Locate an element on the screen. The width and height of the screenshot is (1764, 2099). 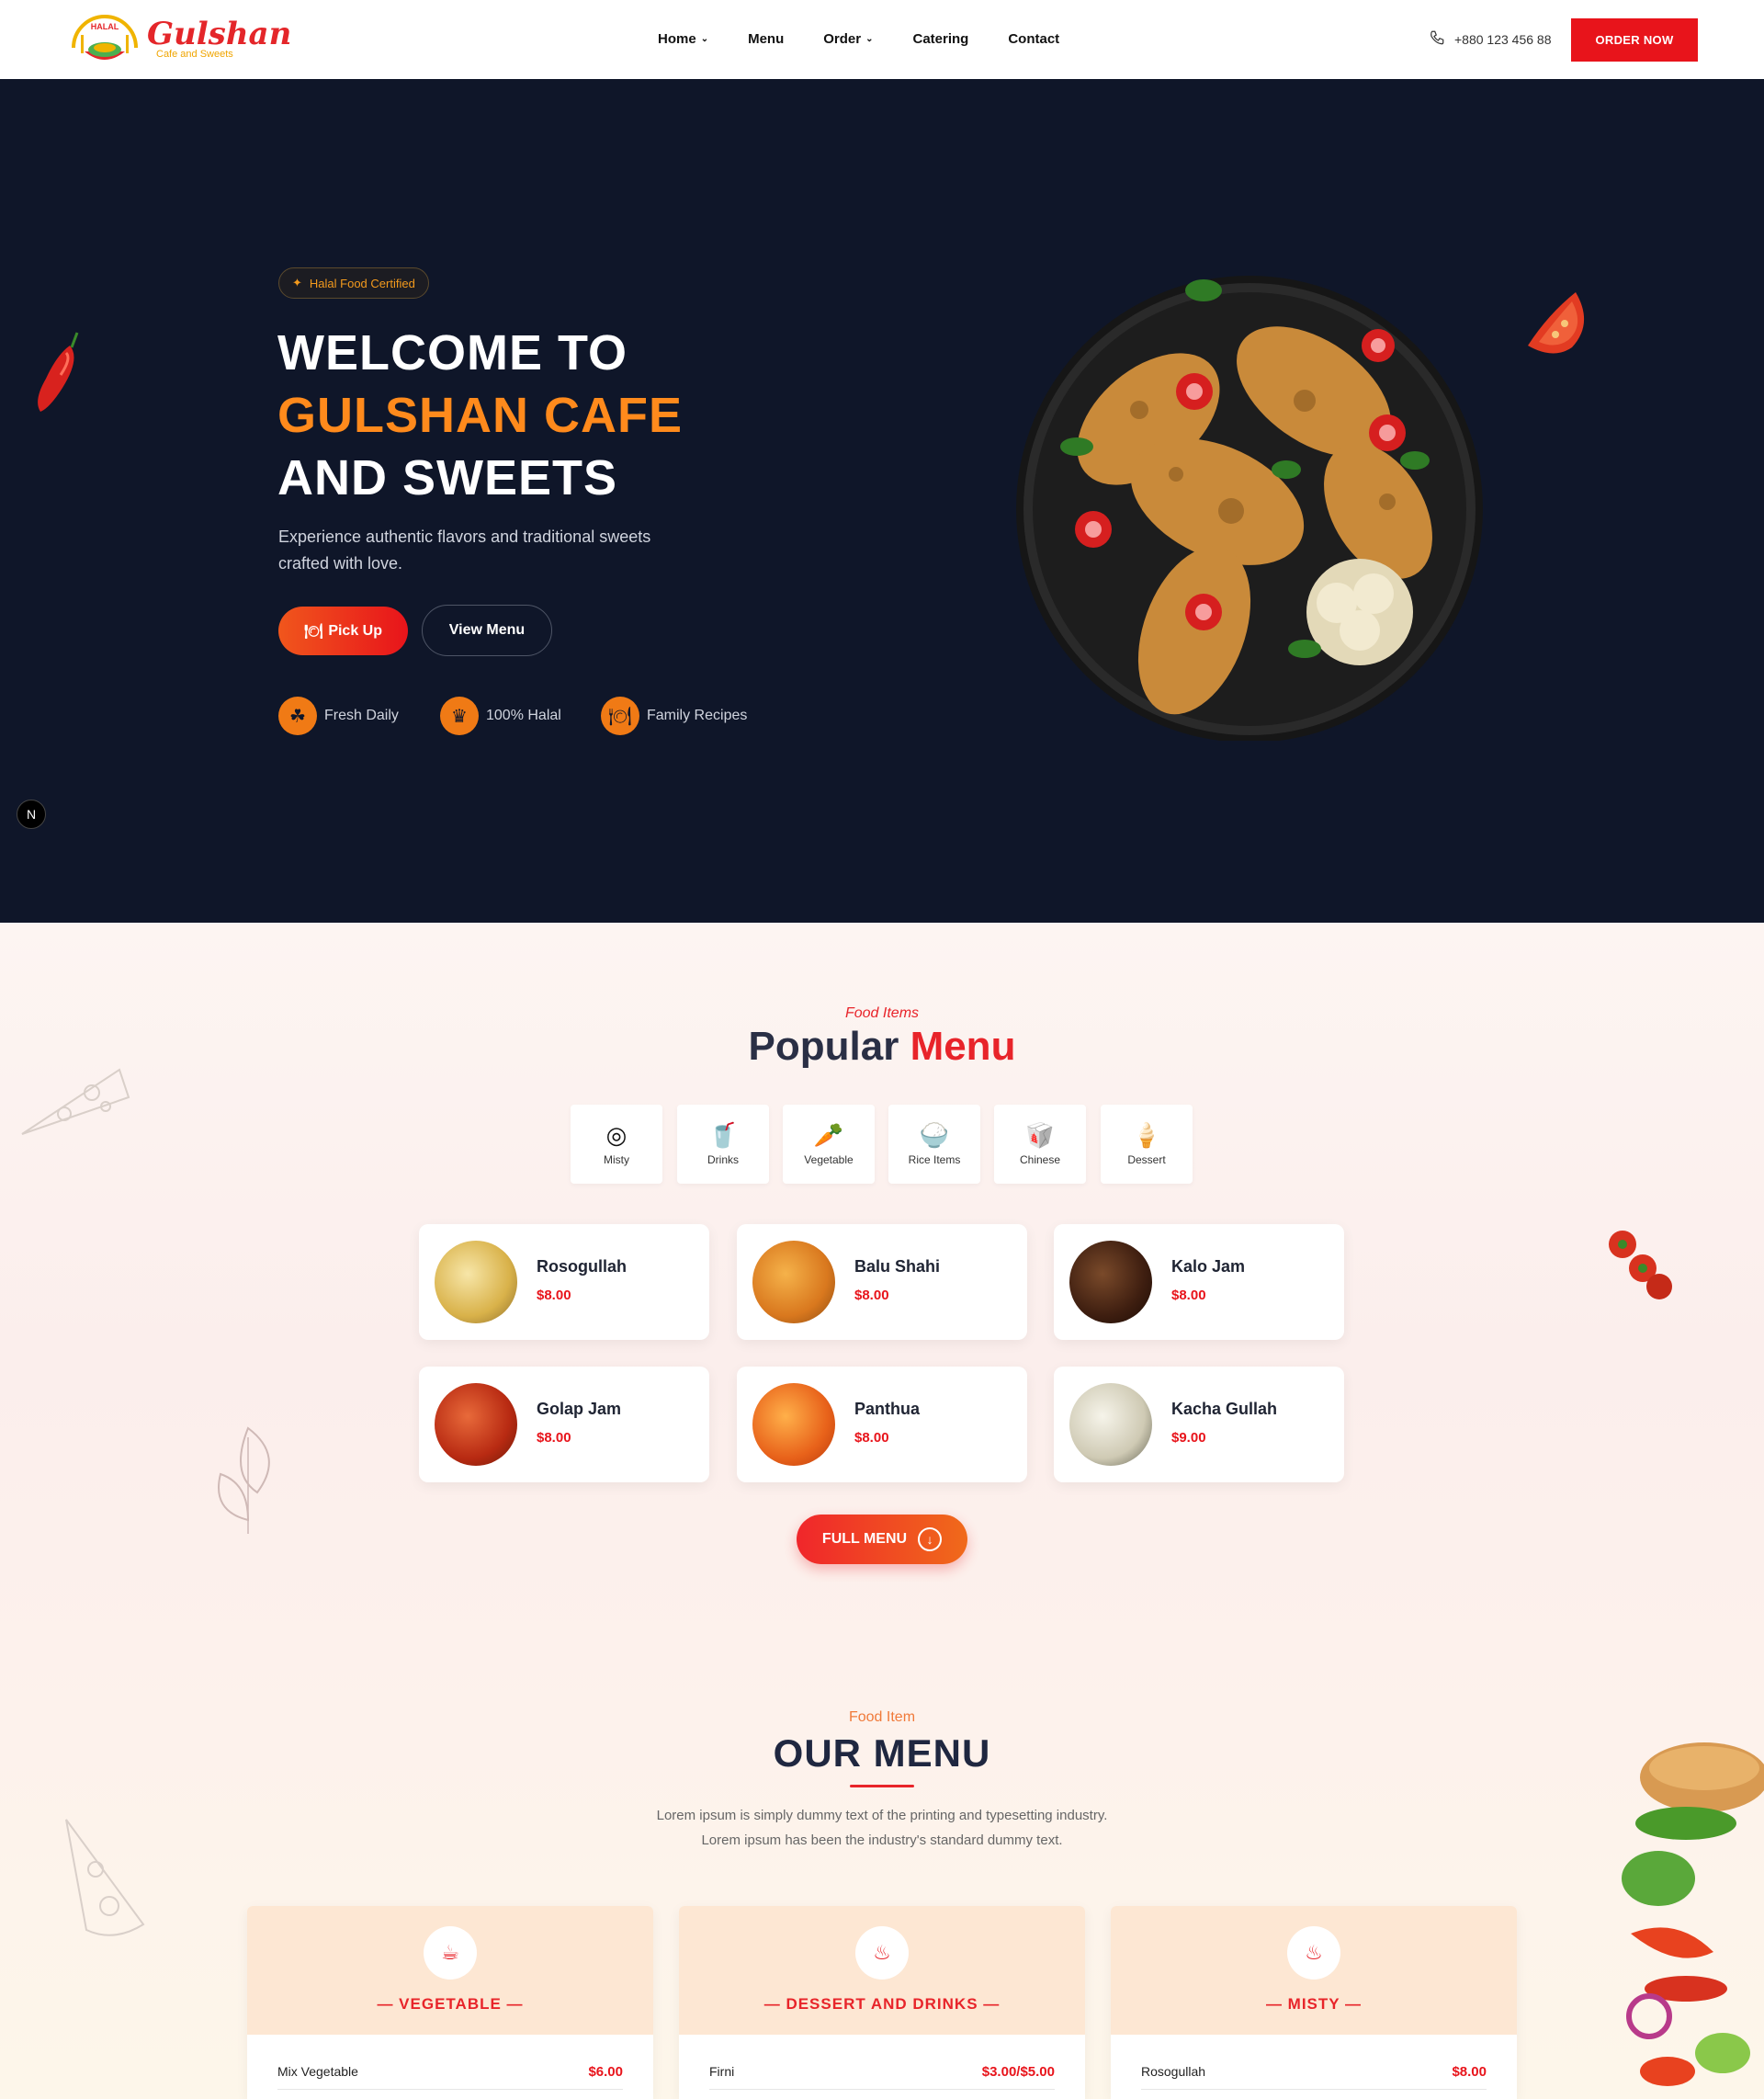
basil-sketch-decoration is located at coordinates (244, 1480).